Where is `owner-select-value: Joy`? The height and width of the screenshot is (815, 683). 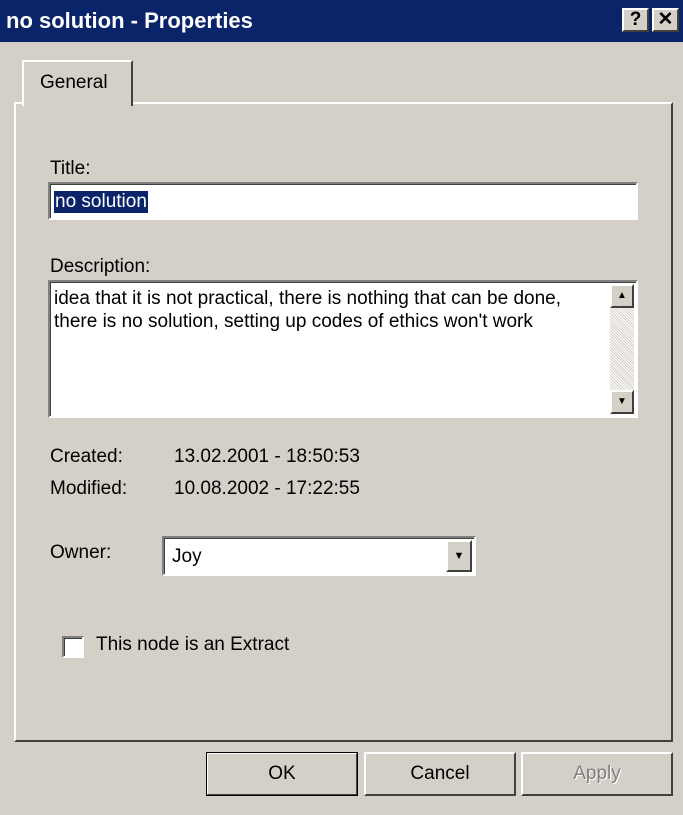 owner-select-value: Joy is located at coordinates (187, 556).